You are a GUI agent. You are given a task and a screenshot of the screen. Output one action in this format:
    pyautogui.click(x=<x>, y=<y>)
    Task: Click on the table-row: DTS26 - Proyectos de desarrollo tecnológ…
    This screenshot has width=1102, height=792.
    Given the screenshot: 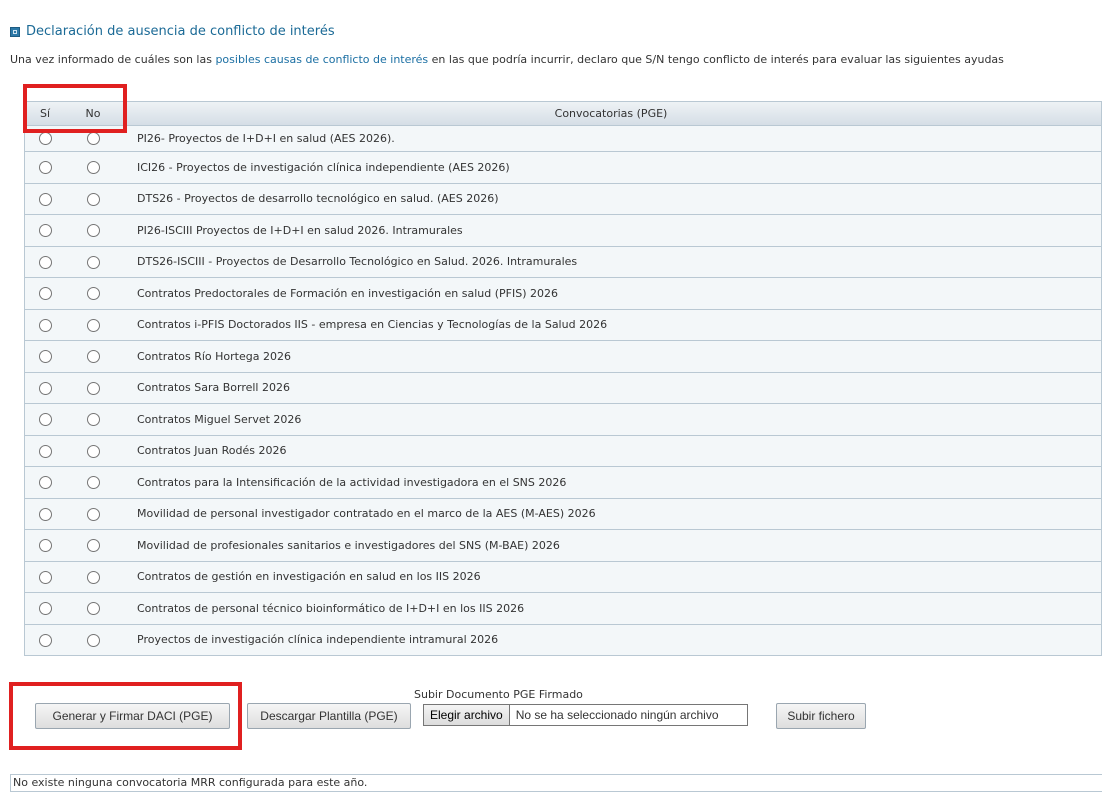 What is the action you would take?
    pyautogui.click(x=563, y=198)
    